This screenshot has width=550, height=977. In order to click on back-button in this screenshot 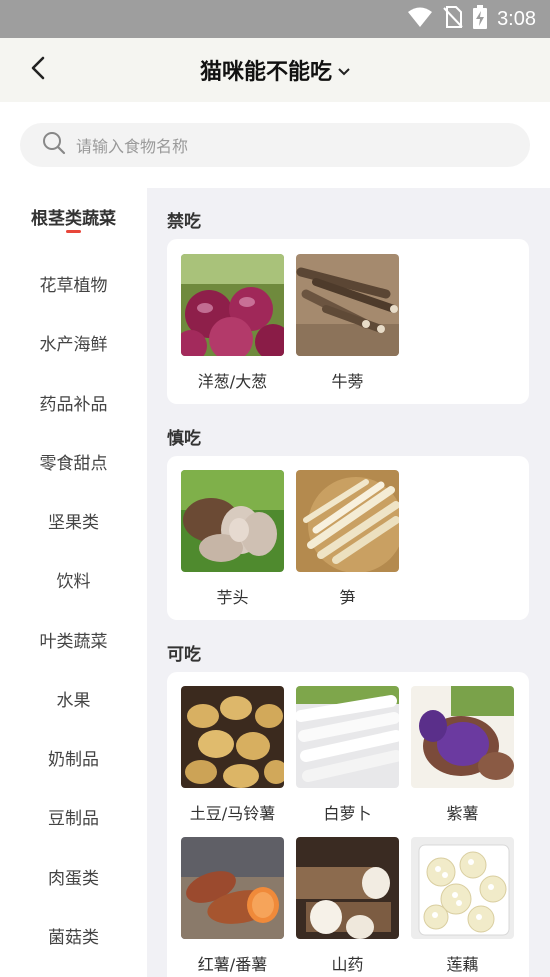, I will do `click(38, 70)`.